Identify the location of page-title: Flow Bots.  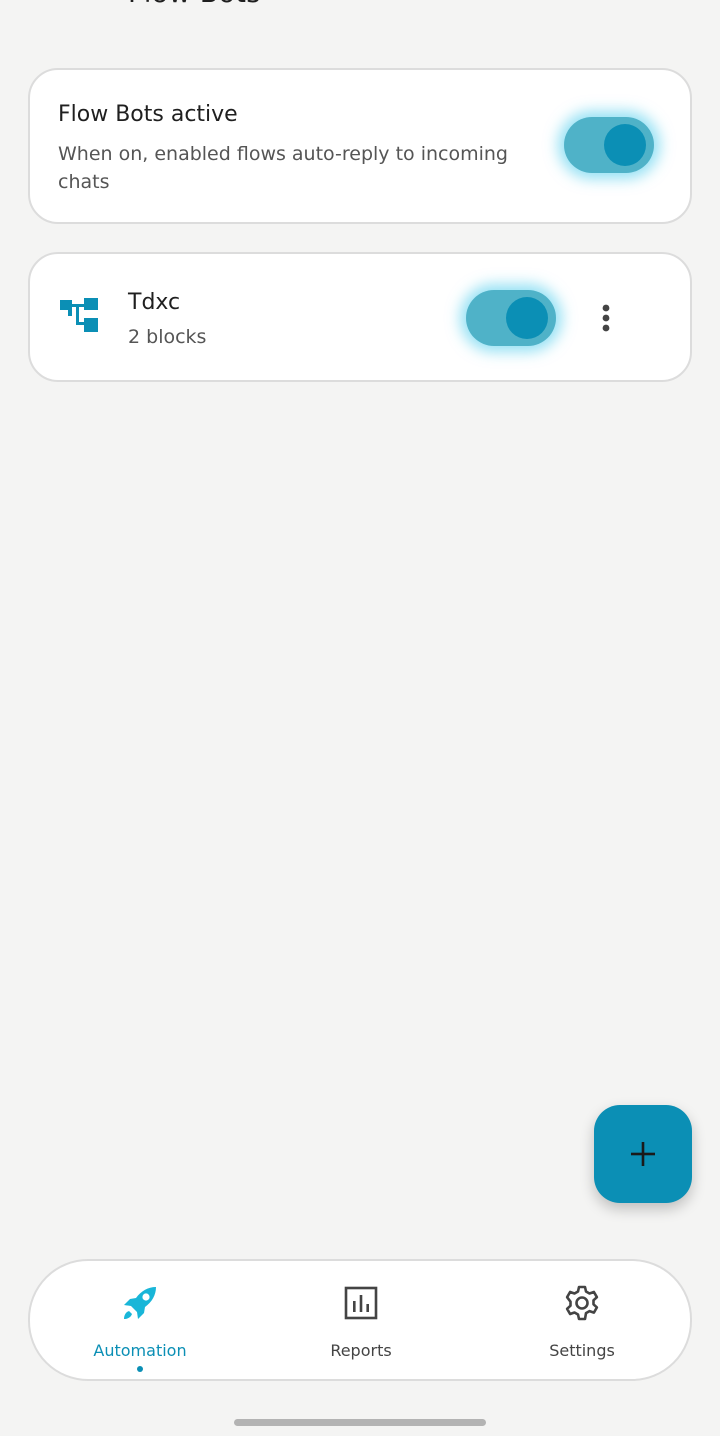
(194, 4).